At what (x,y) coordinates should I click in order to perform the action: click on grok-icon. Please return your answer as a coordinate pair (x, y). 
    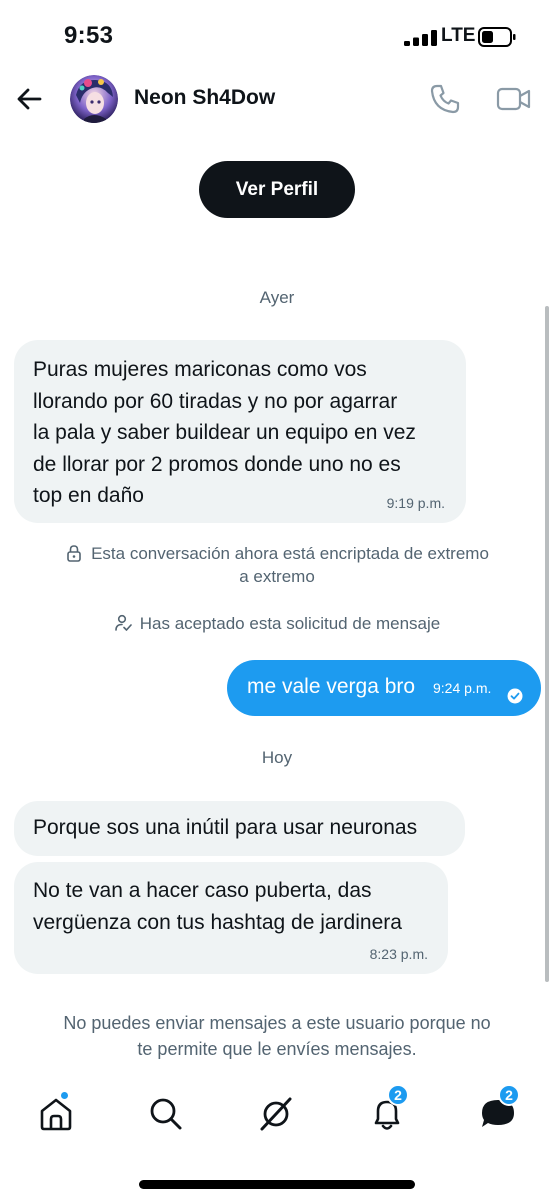
    Looking at the image, I should click on (276, 1114).